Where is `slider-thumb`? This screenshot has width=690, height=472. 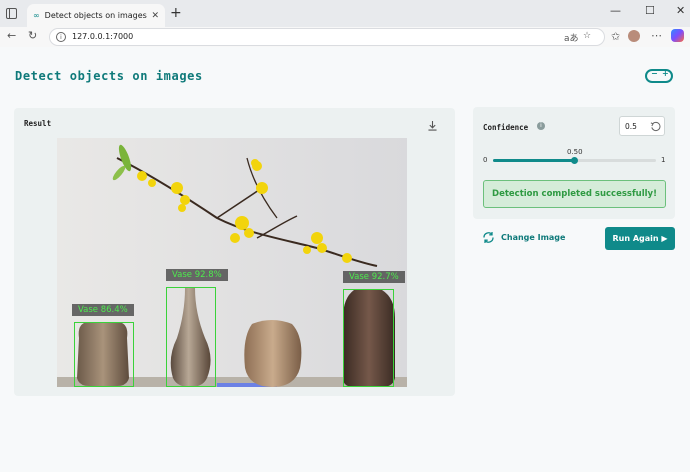
slider-thumb is located at coordinates (574, 160).